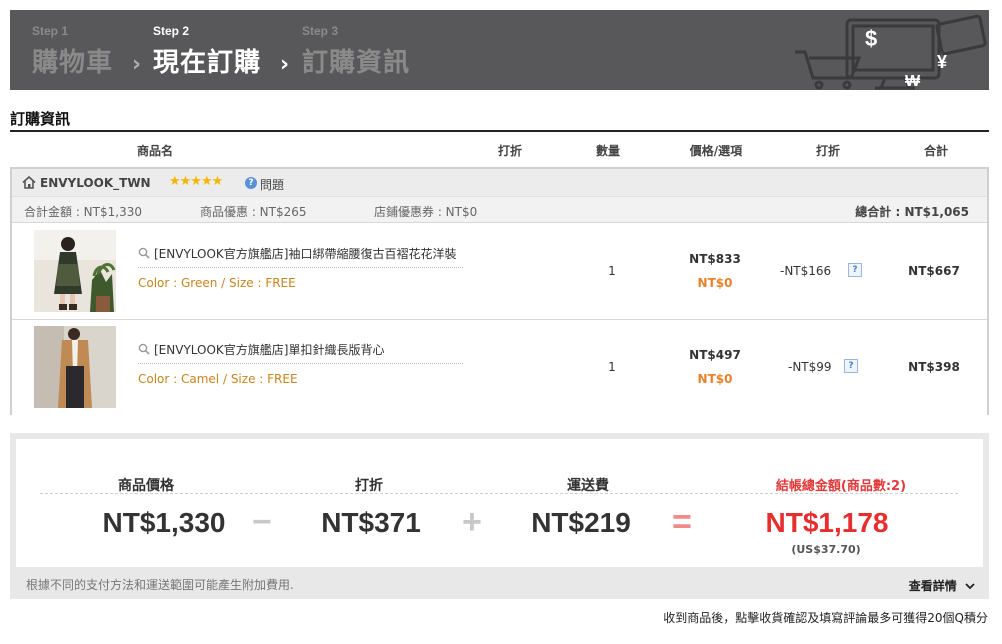 The width and height of the screenshot is (1002, 644). I want to click on step-1-number: Step 1, so click(50, 31).